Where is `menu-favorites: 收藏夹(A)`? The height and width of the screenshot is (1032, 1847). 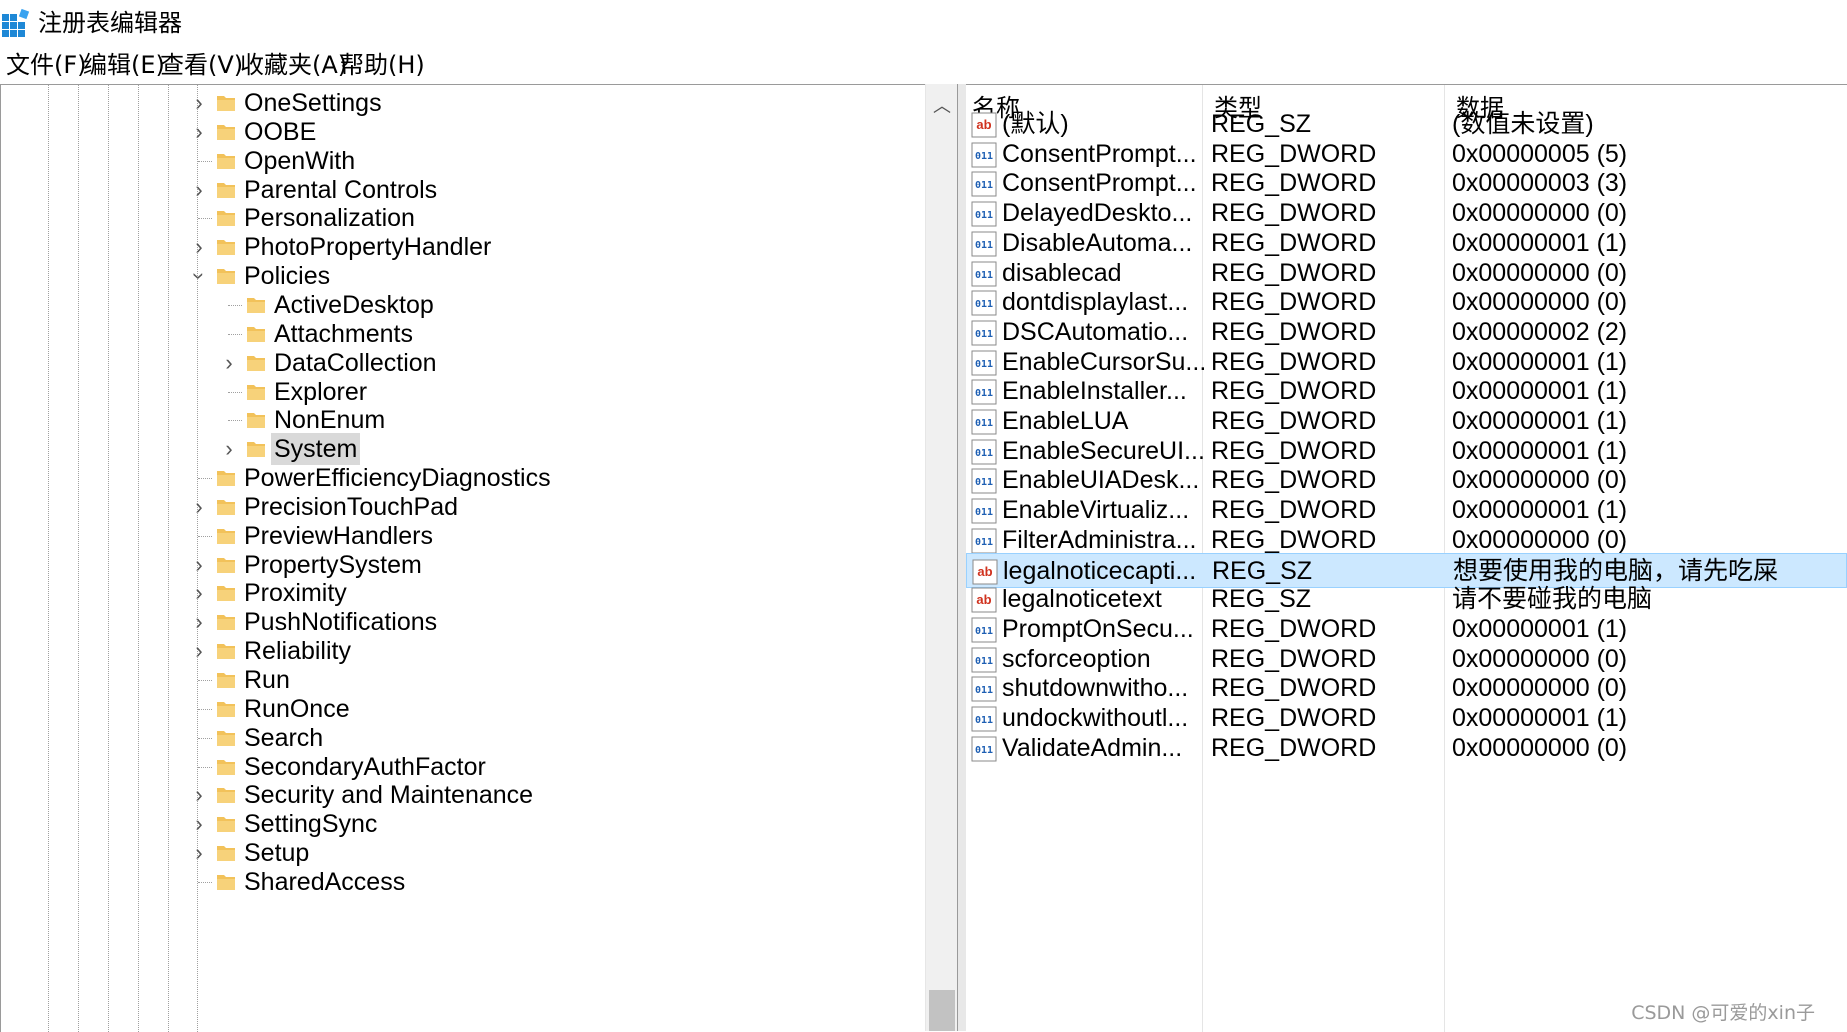 menu-favorites: 收藏夹(A) is located at coordinates (293, 65).